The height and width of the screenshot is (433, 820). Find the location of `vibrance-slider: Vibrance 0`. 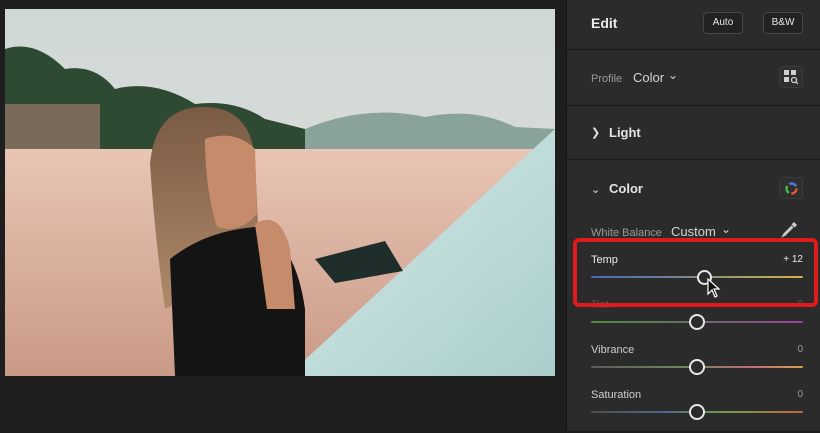

vibrance-slider: Vibrance 0 is located at coordinates (693, 366).